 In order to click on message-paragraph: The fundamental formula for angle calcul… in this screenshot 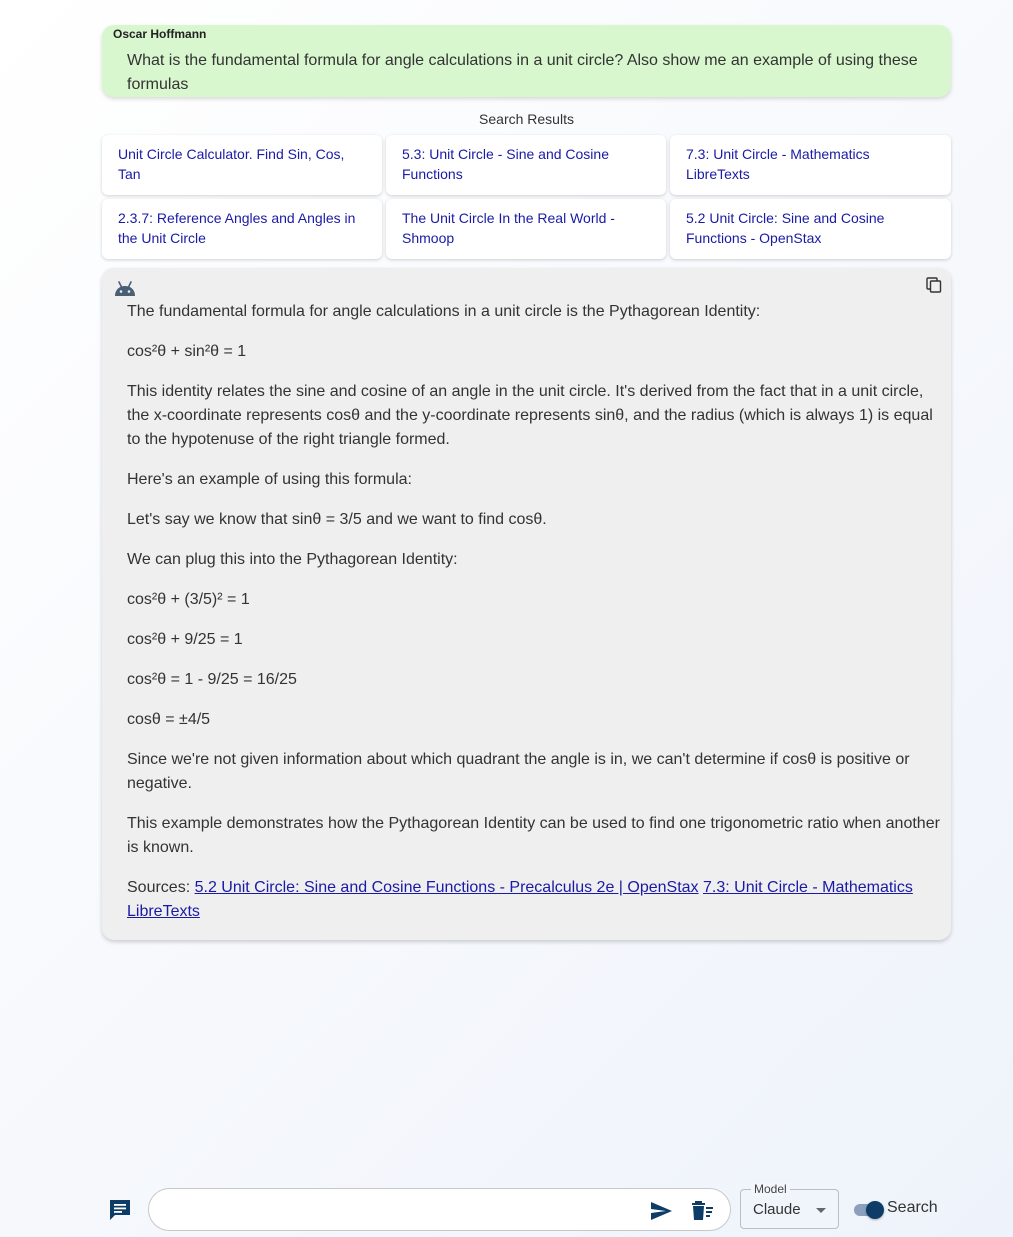, I will do `click(444, 311)`.